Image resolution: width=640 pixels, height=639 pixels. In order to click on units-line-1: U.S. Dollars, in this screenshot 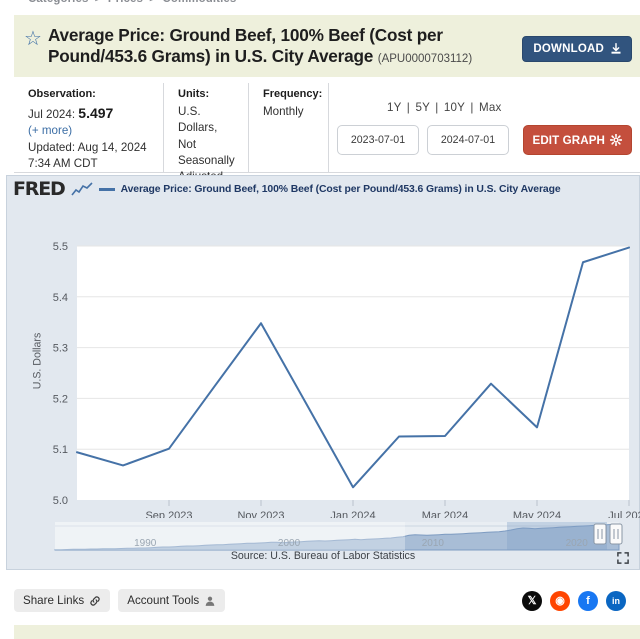, I will do `click(198, 119)`.